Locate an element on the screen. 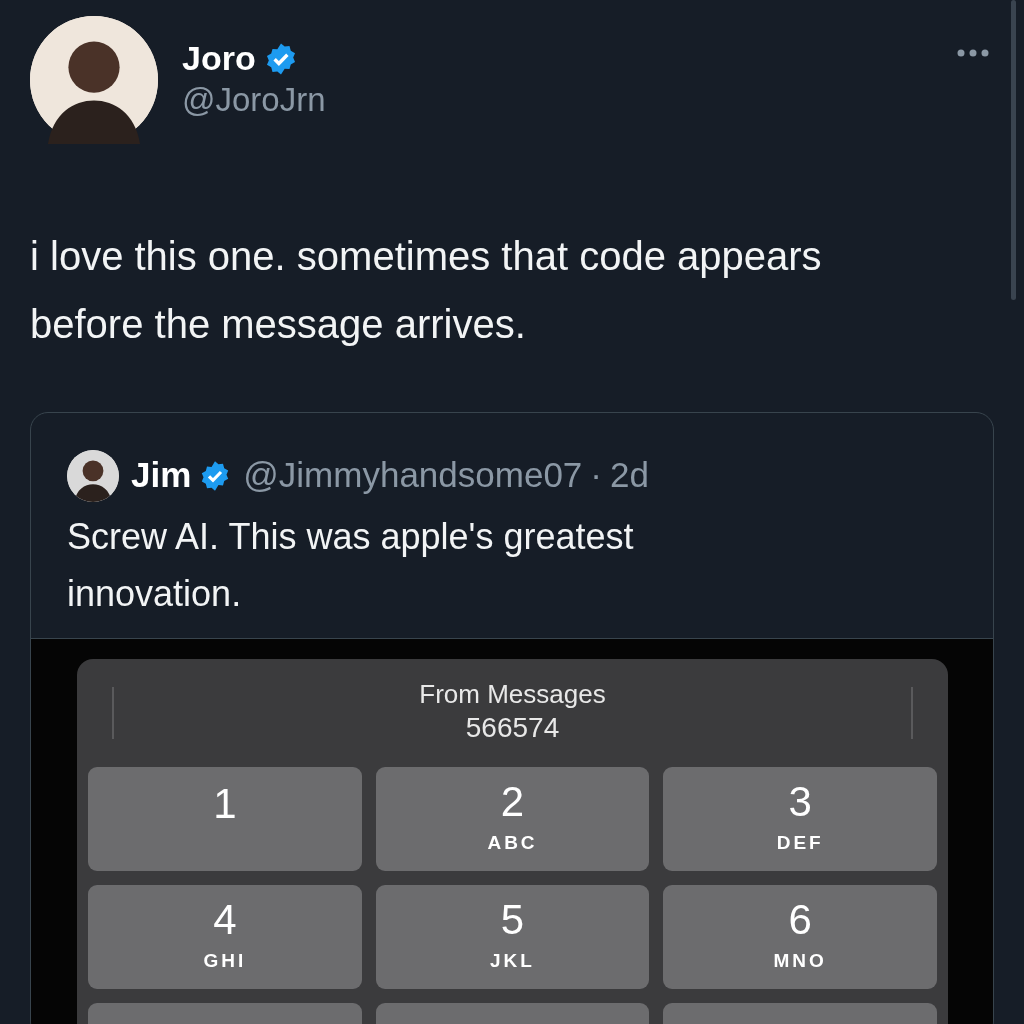  post-time: 2d is located at coordinates (629, 475).